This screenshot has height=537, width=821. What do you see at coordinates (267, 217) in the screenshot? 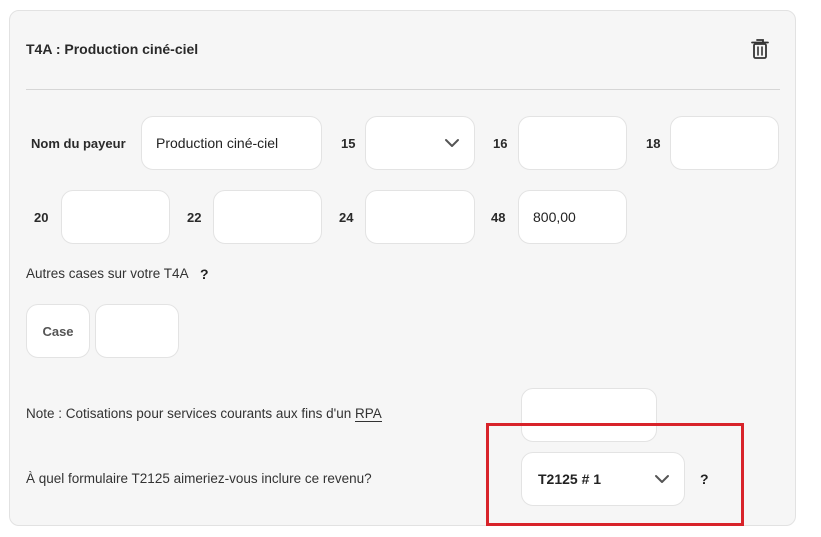
I see `box-22-input` at bounding box center [267, 217].